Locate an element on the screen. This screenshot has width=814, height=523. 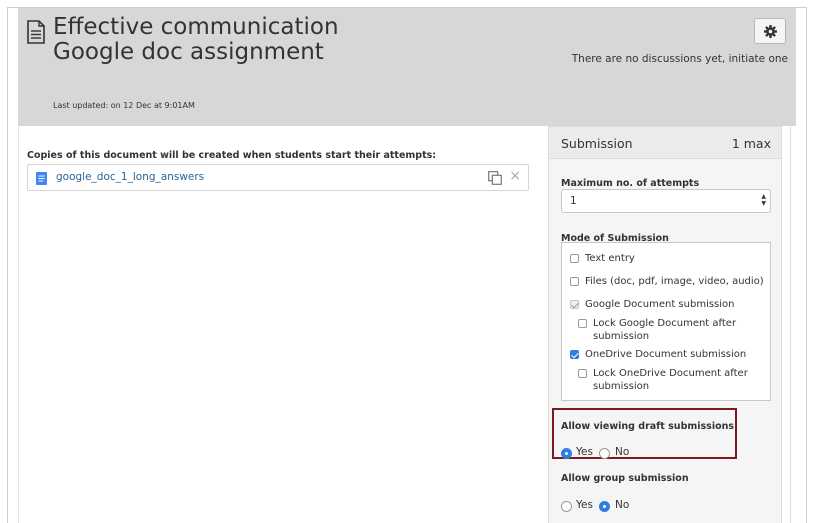
text-entry-checkbox is located at coordinates (574, 258).